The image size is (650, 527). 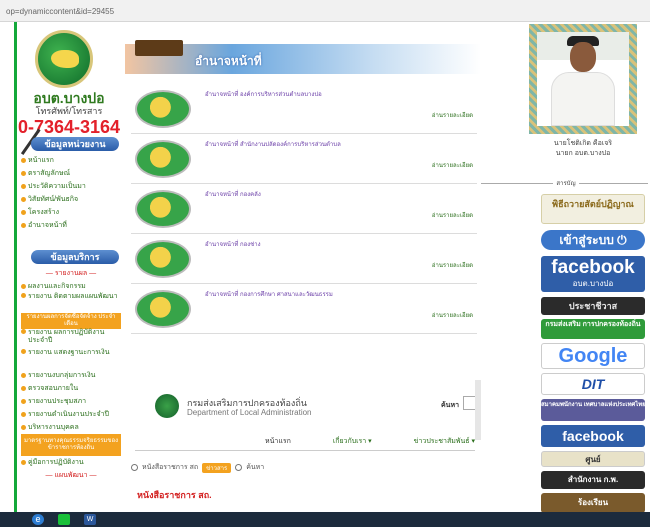 I want to click on center-link: ศูนย์, so click(x=593, y=459).